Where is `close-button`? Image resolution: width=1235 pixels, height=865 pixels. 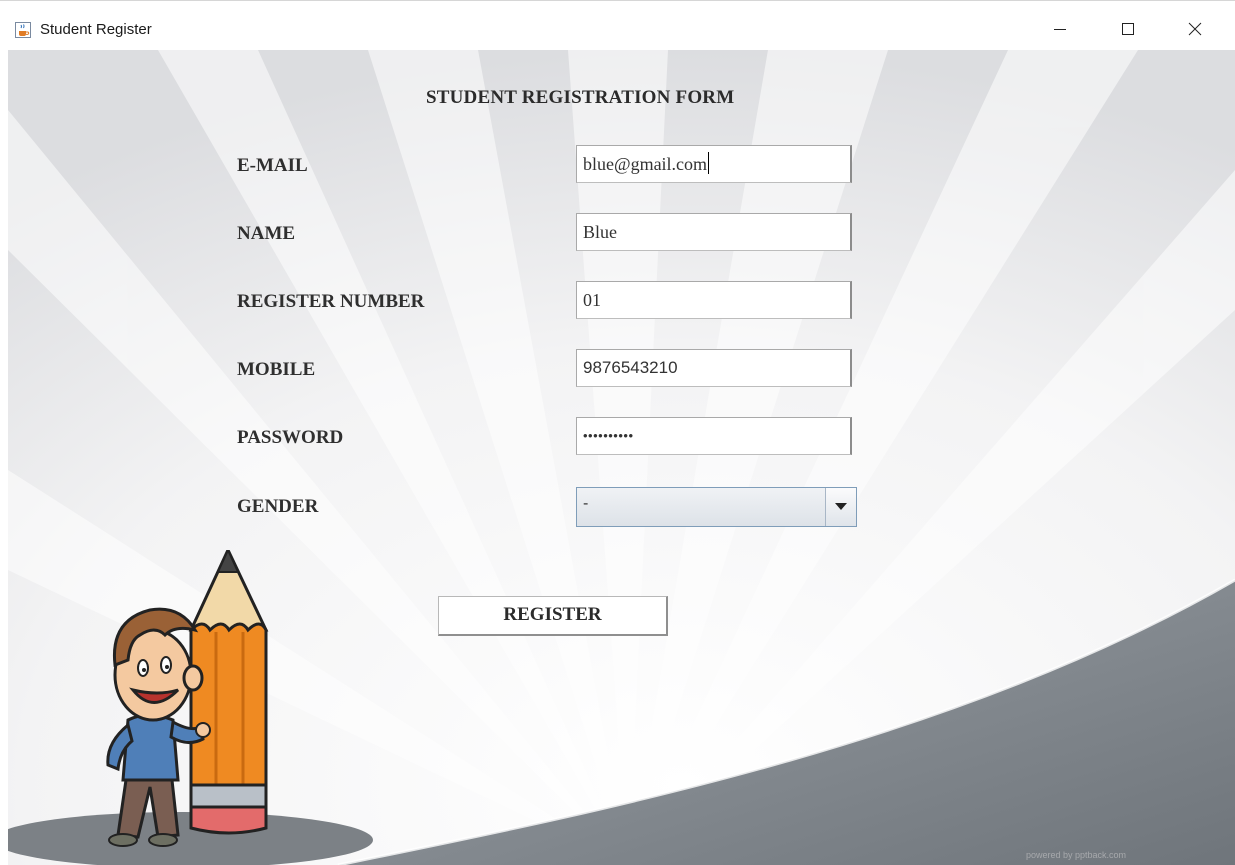 close-button is located at coordinates (1195, 29).